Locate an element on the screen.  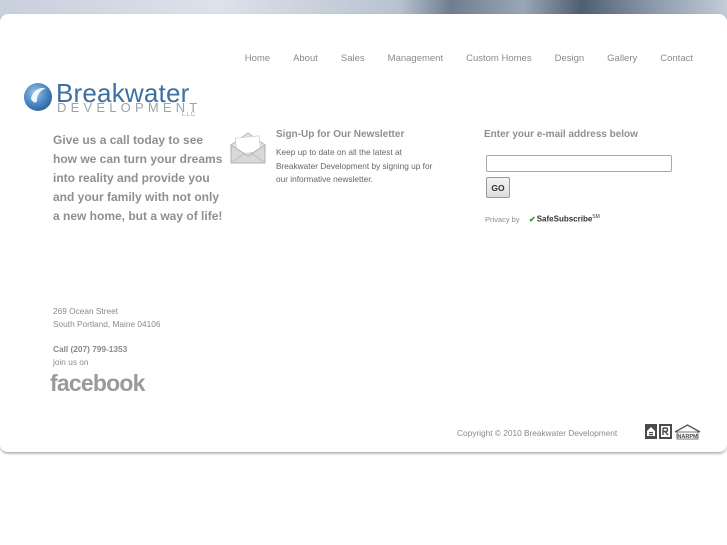
safesubscribe-mark: SM is located at coordinates (596, 217).